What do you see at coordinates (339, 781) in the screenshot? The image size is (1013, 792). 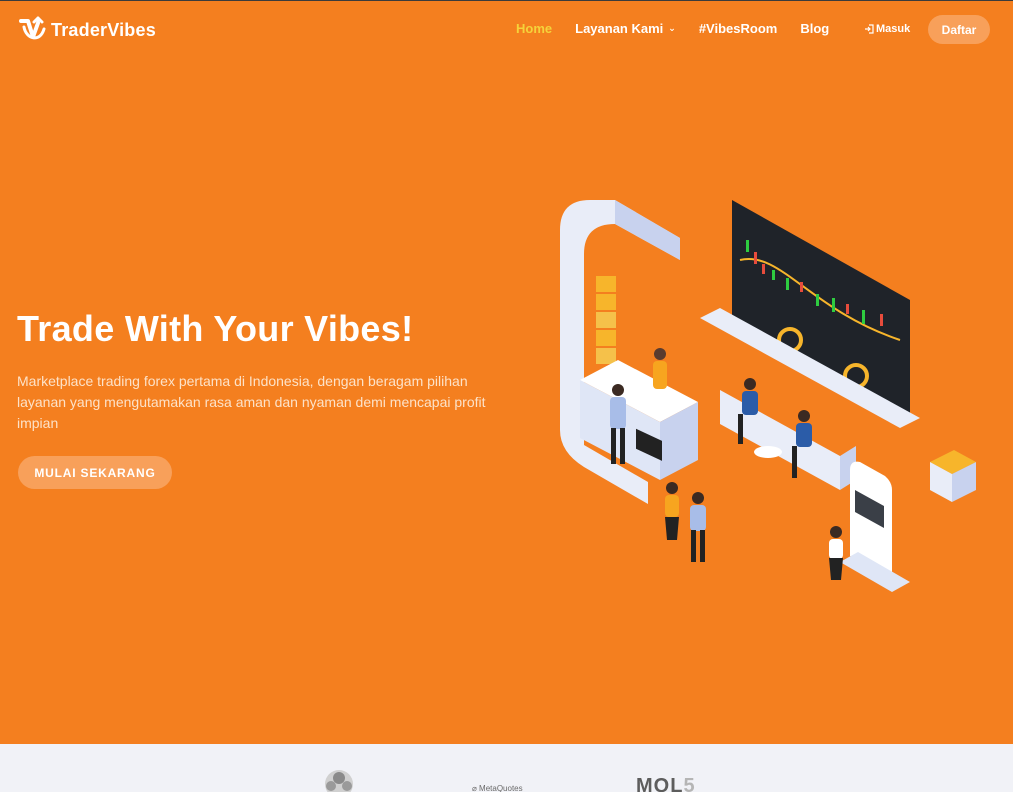 I see `partner-emblem-icon` at bounding box center [339, 781].